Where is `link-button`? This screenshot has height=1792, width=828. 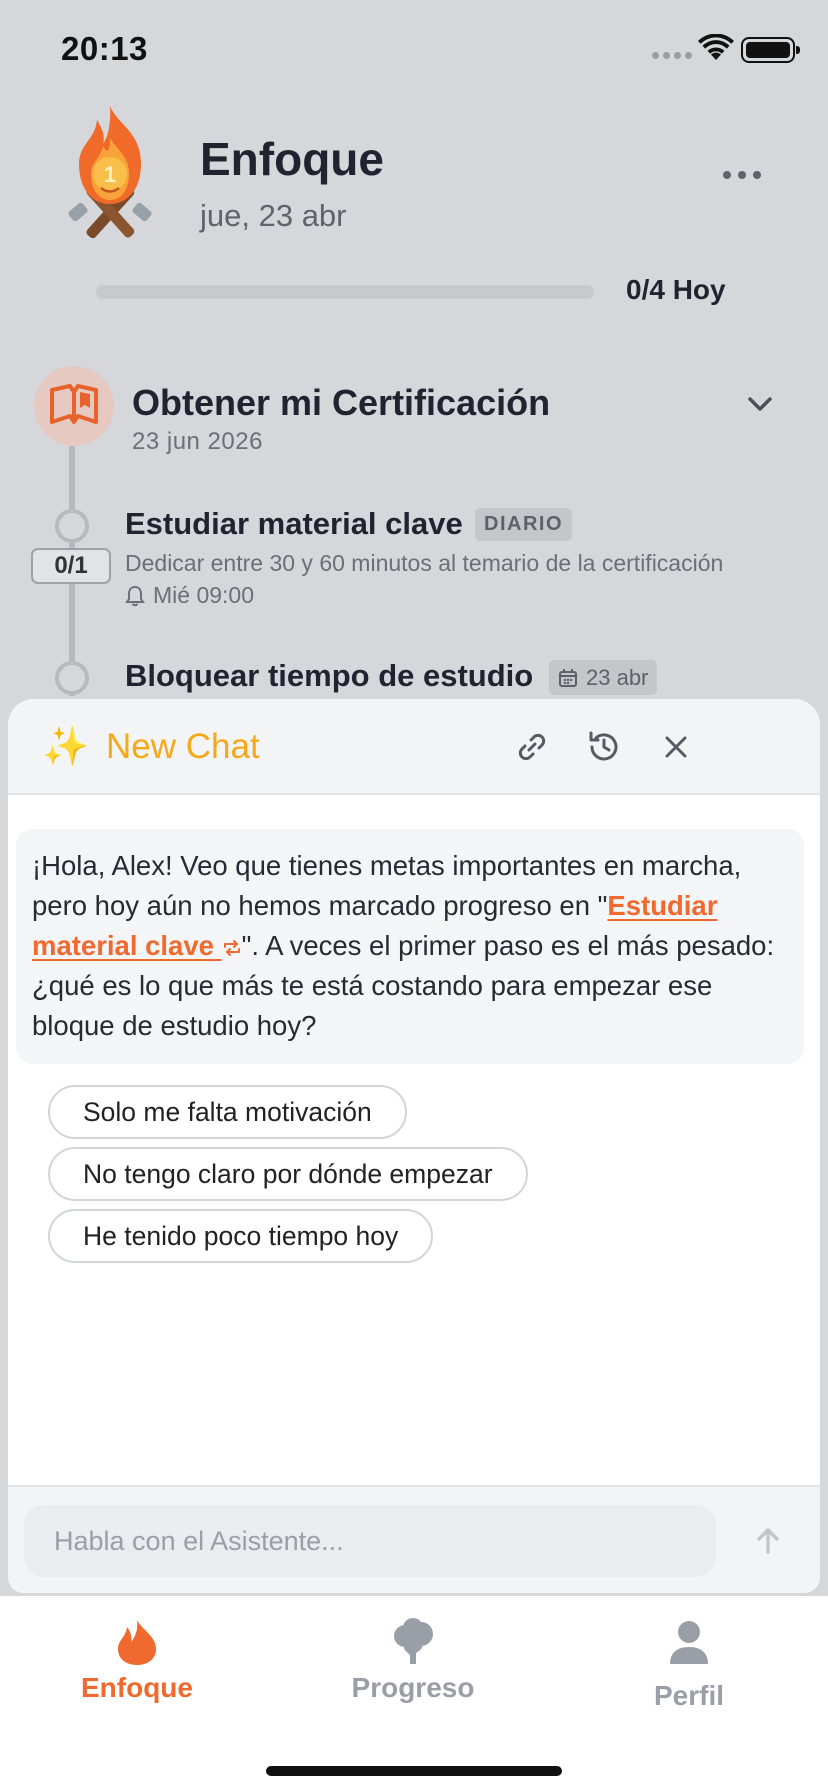
link-button is located at coordinates (532, 747).